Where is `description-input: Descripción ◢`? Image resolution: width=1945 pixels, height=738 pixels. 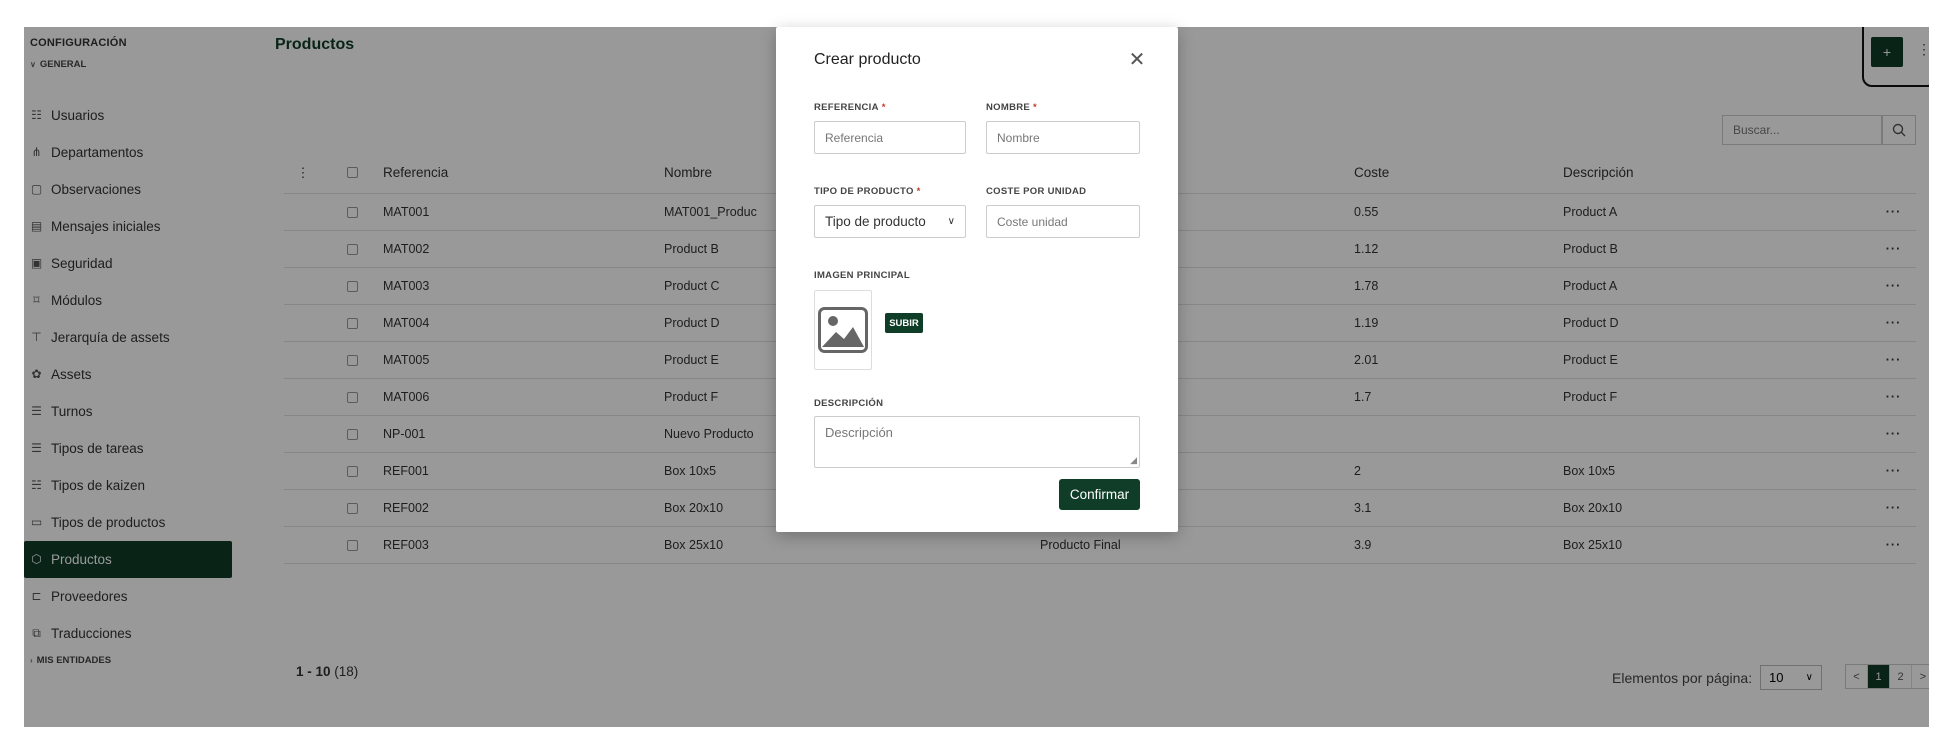
description-input: Descripción ◢ is located at coordinates (977, 442).